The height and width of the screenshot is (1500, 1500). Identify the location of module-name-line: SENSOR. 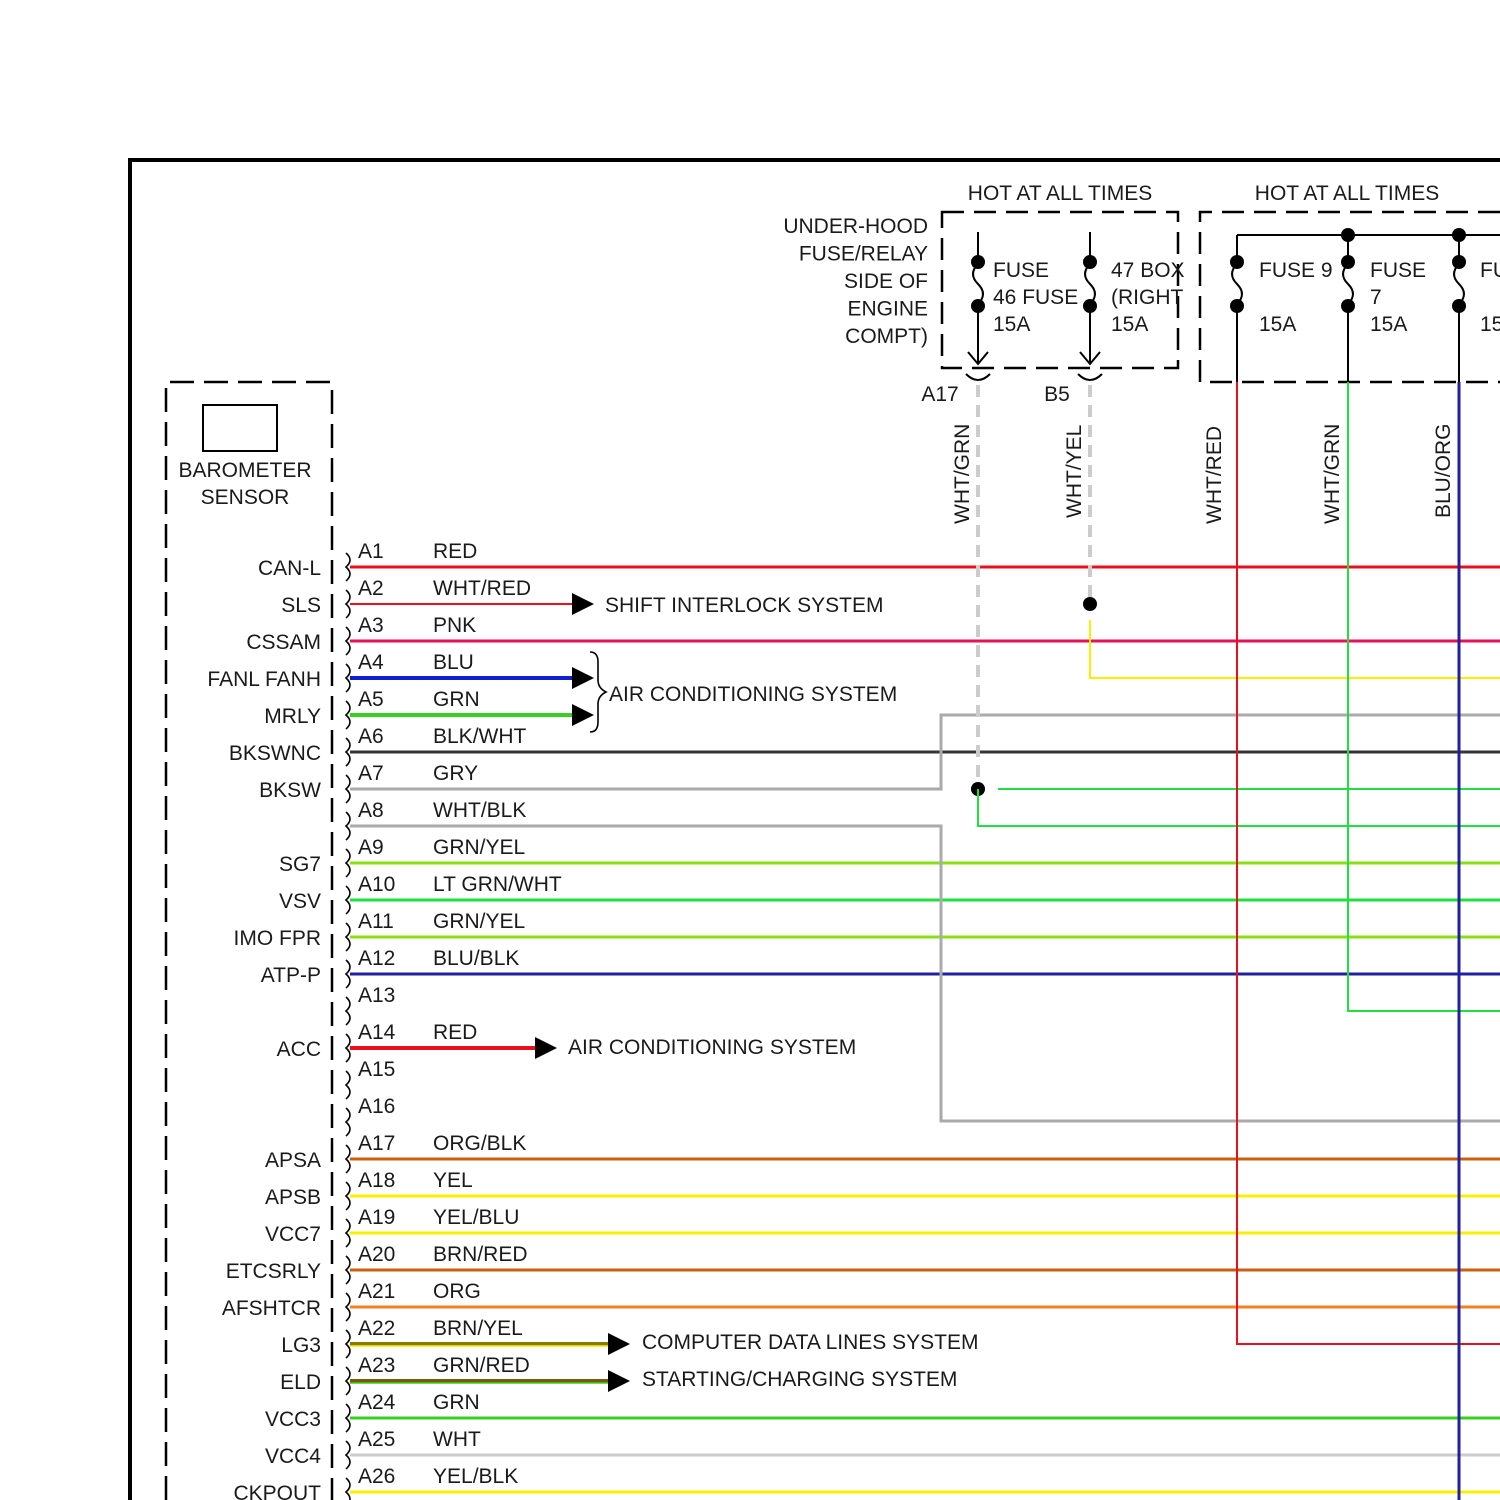
(245, 497).